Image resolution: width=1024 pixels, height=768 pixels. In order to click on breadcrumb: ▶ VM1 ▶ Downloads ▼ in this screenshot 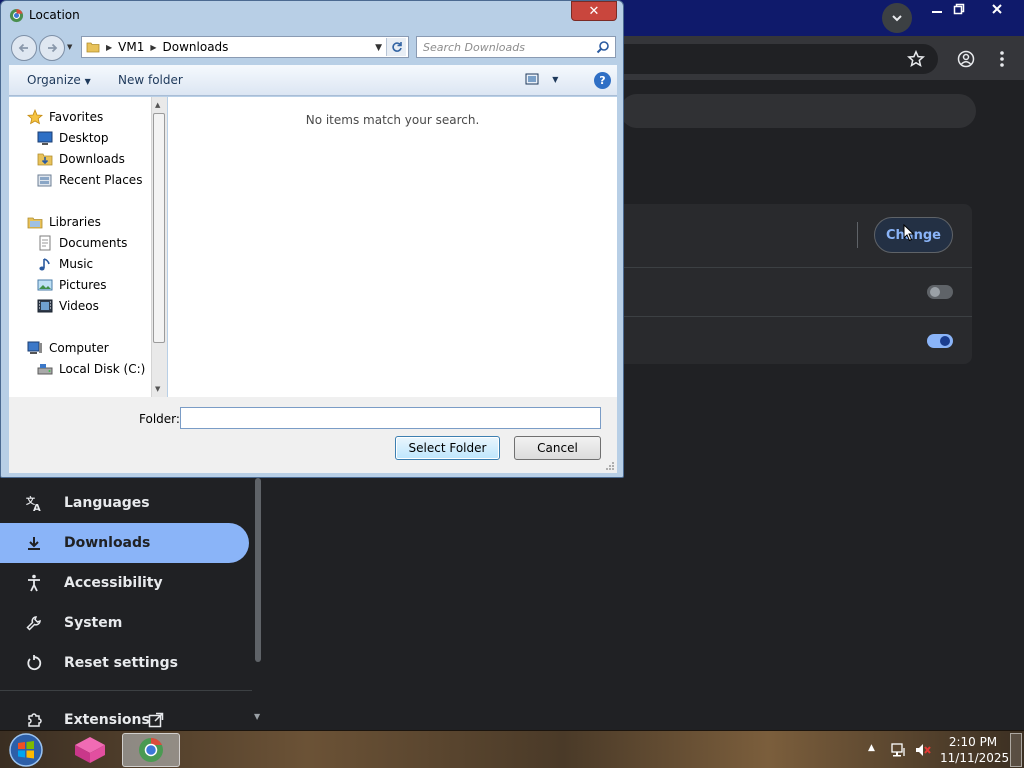, I will do `click(245, 47)`.